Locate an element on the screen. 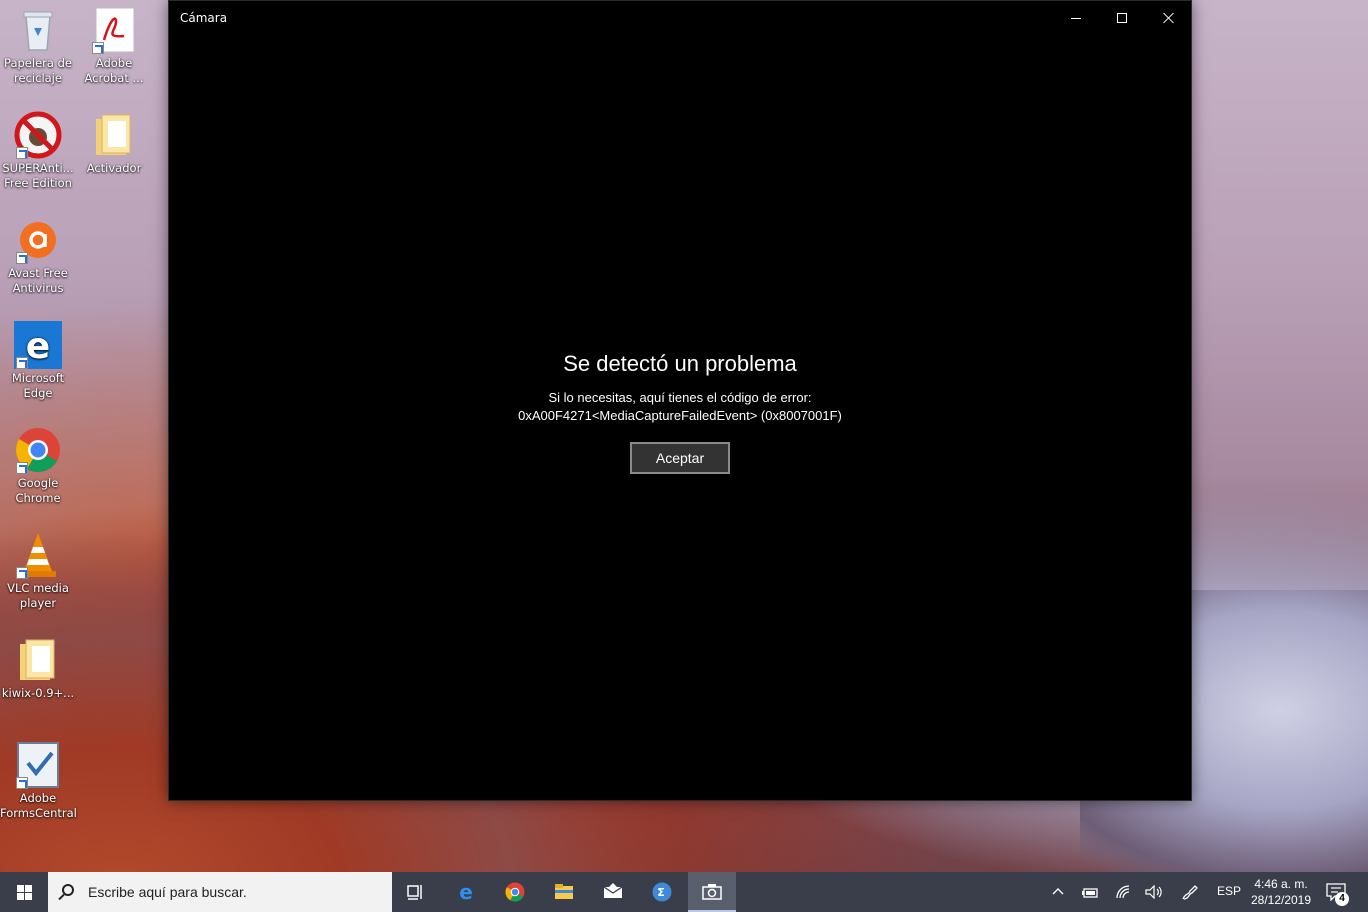 The image size is (1368, 912). desktop-icon-vlc: VLC media player is located at coordinates (38, 571).